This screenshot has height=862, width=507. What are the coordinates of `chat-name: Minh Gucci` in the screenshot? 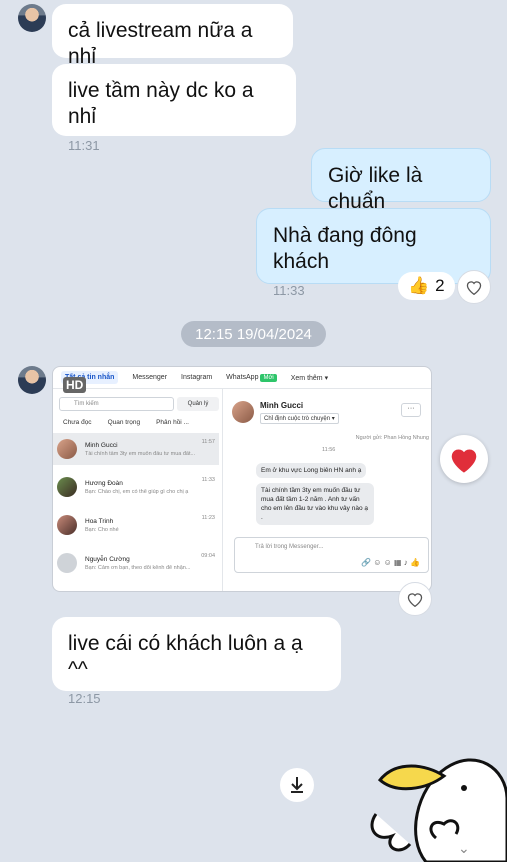 It's located at (282, 405).